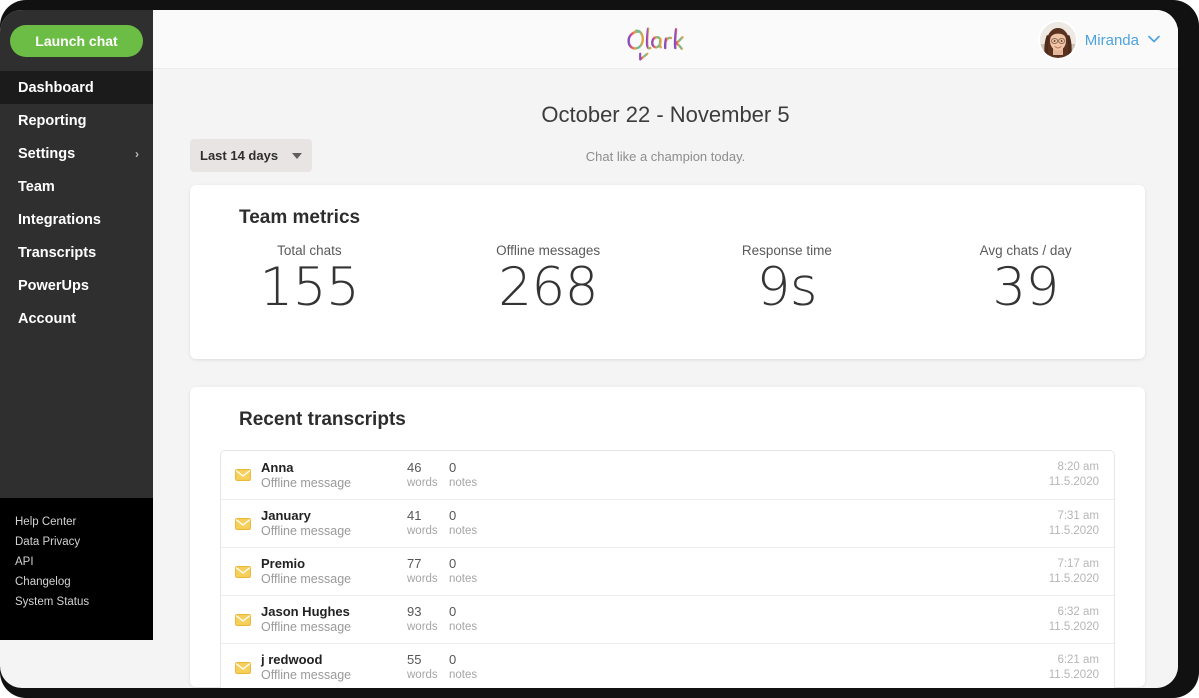  What do you see at coordinates (84, 582) in the screenshot?
I see `footer-link-changelog: Changelog` at bounding box center [84, 582].